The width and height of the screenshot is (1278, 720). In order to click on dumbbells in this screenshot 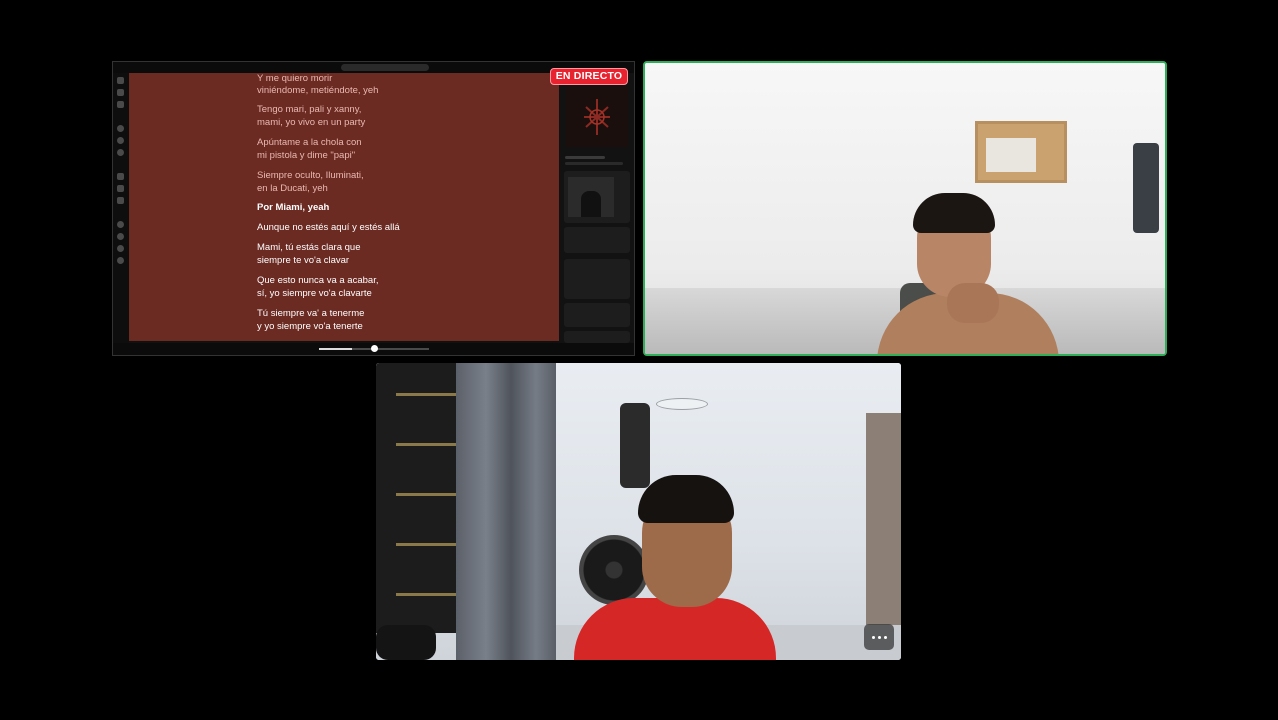, I will do `click(406, 642)`.